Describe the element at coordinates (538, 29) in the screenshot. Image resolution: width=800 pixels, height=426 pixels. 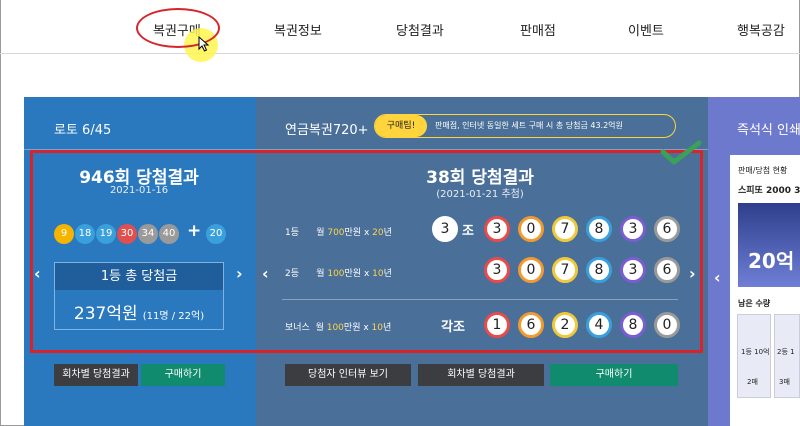
I see `nav-item-retailers: 판매점` at that location.